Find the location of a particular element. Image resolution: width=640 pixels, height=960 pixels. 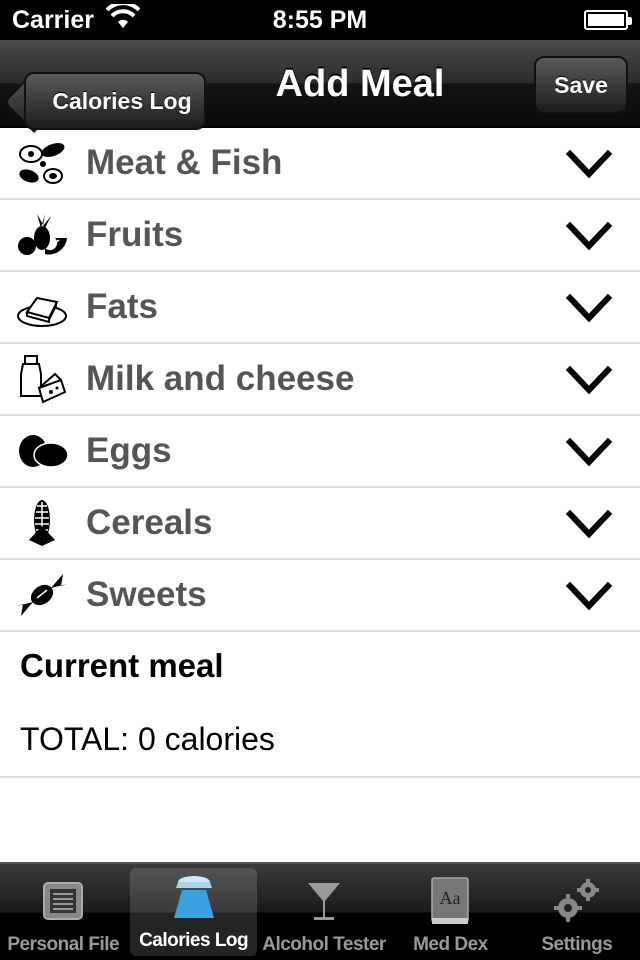

wifi-icon is located at coordinates (123, 18).